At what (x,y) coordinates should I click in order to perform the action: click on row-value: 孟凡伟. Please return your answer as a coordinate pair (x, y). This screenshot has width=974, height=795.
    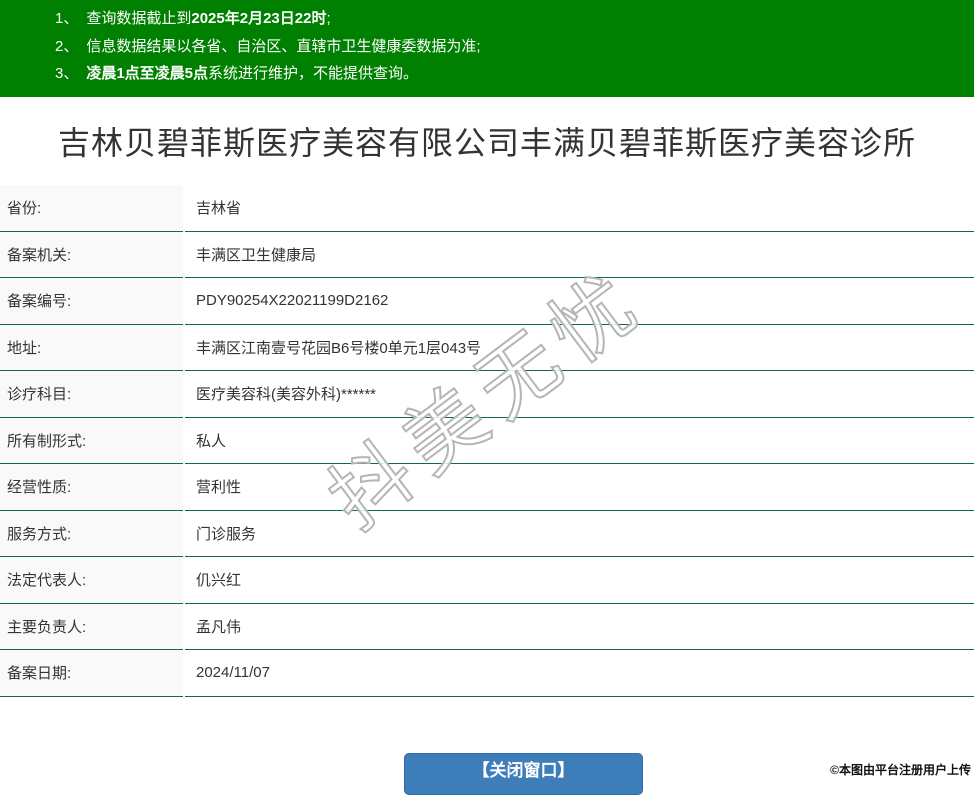
    Looking at the image, I should click on (579, 627).